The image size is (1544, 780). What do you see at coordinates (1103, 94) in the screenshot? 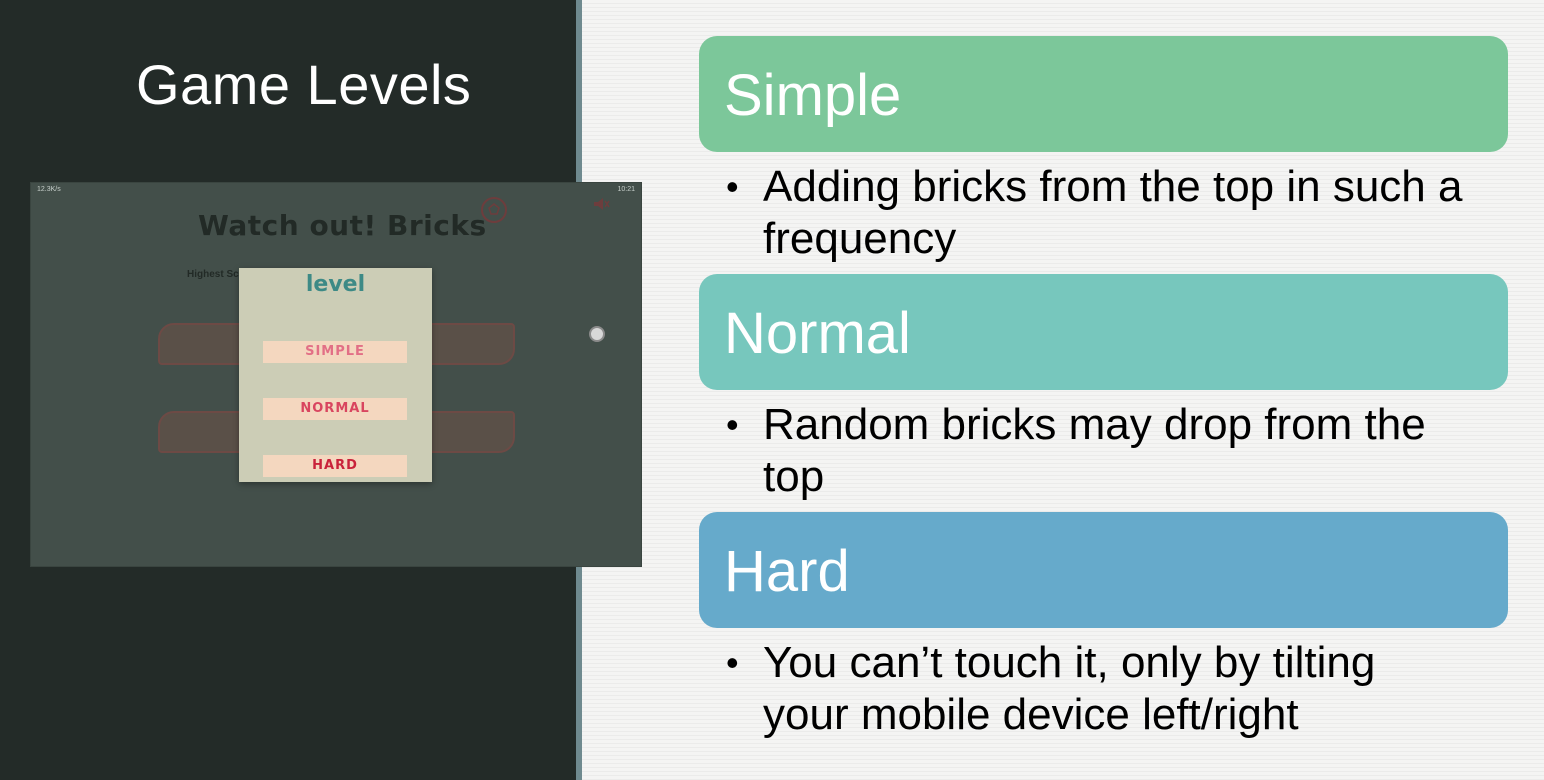
I see `level-card-simple: Simple` at bounding box center [1103, 94].